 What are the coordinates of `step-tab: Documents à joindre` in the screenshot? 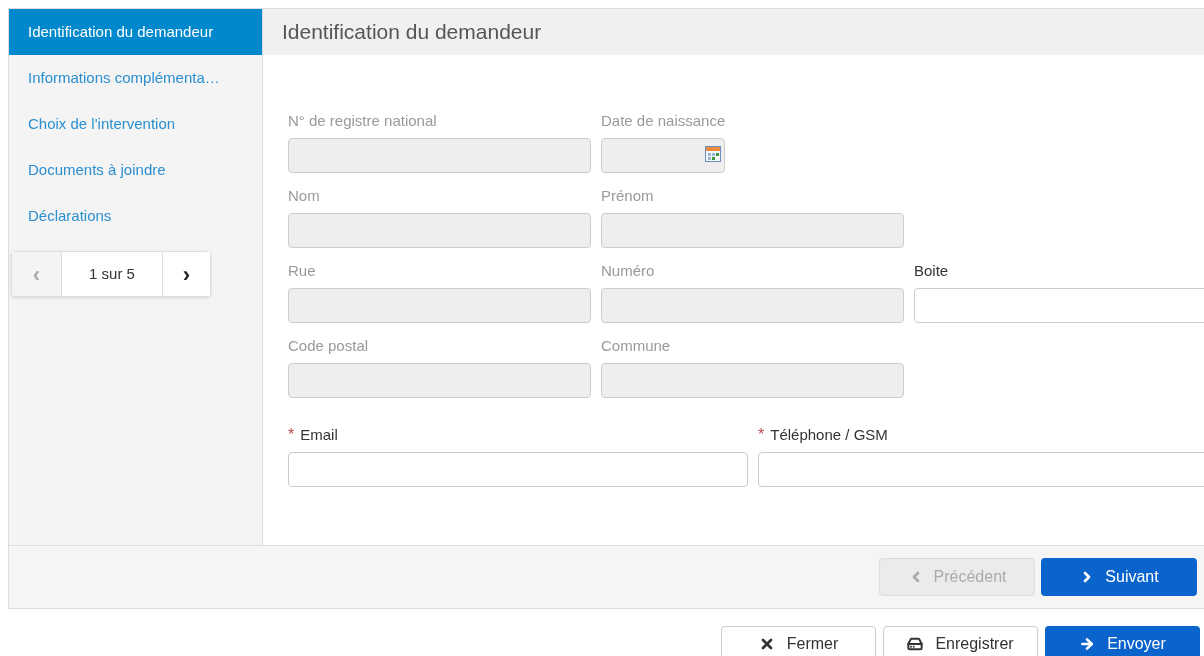 It's located at (135, 170).